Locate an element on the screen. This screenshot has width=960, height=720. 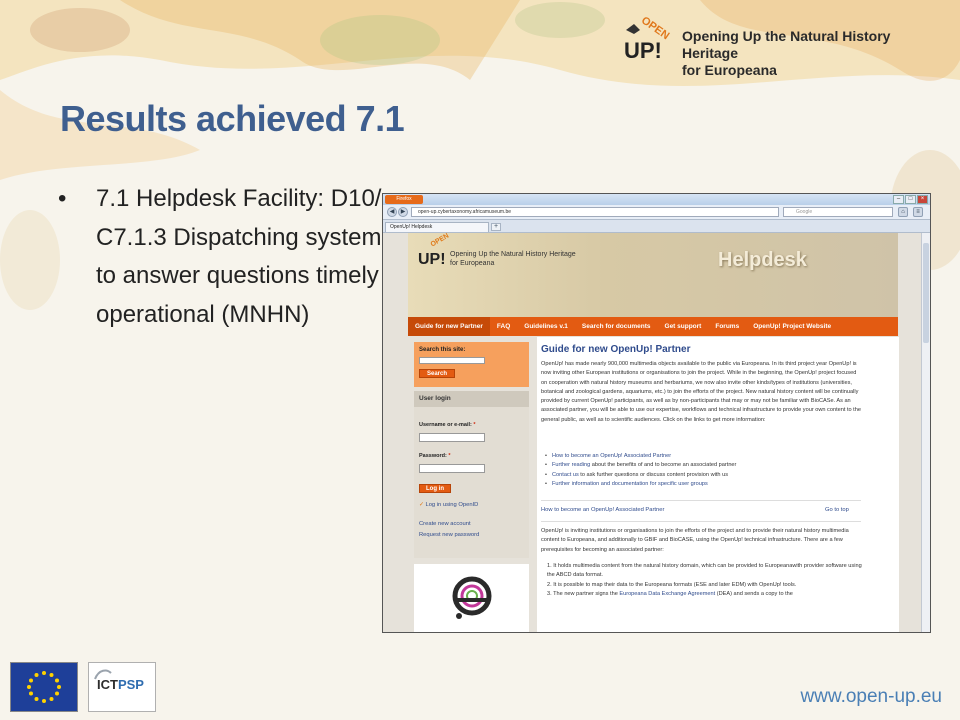
logo-line1: Opening Up the Natural History Heritage is located at coordinates (786, 44).